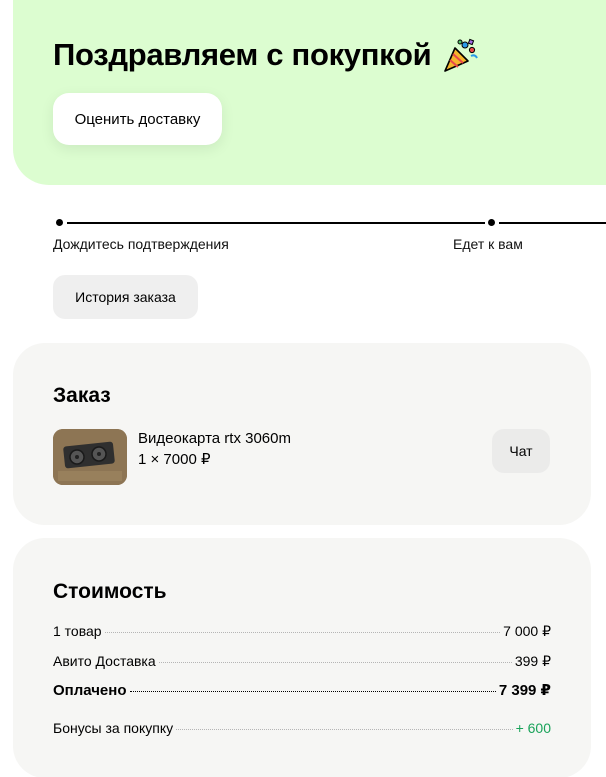  Describe the element at coordinates (77, 631) in the screenshot. I see `cost-row-label: 1 товар` at that location.